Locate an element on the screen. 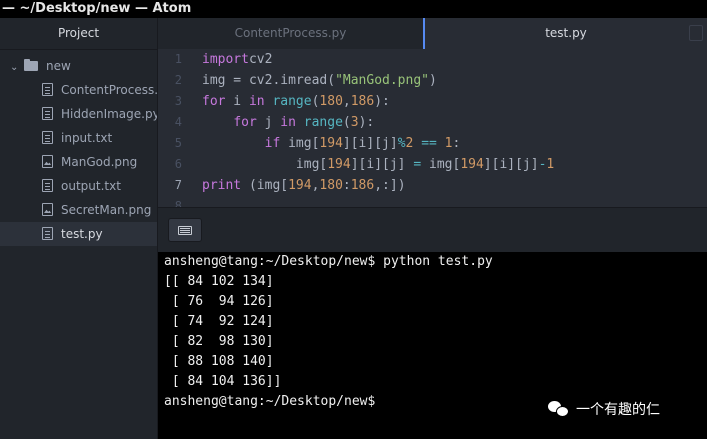  terminal-line: [ 84 104 136]] is located at coordinates (223, 381).